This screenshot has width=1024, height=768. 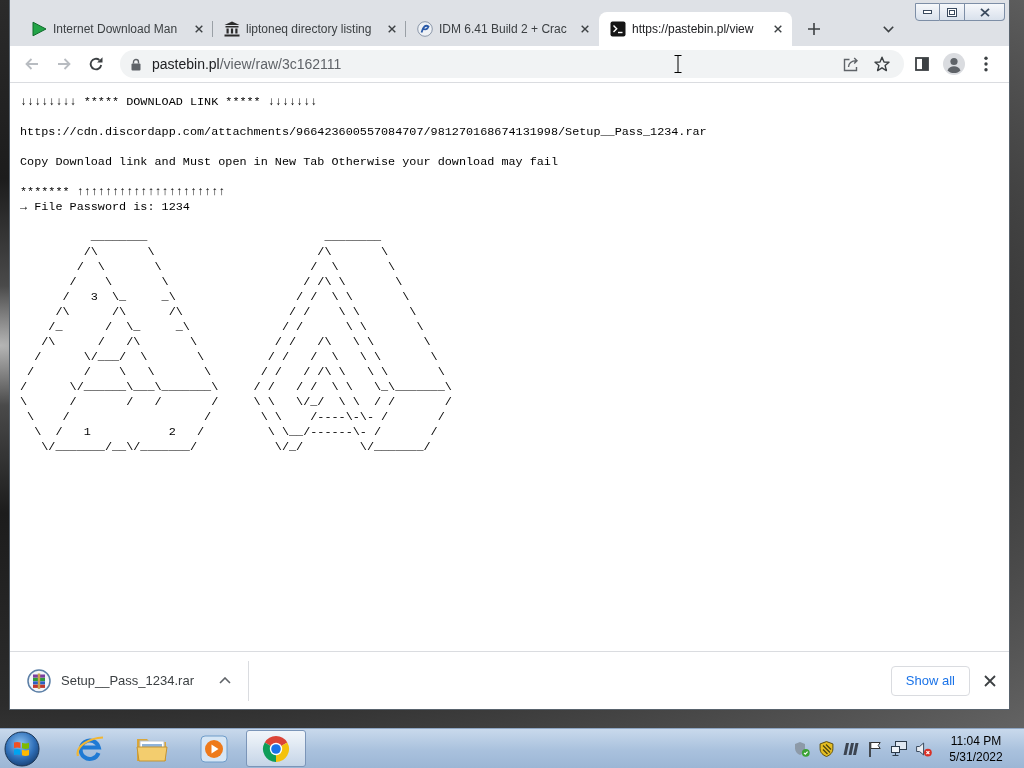 What do you see at coordinates (64, 64) in the screenshot?
I see `forward-icon` at bounding box center [64, 64].